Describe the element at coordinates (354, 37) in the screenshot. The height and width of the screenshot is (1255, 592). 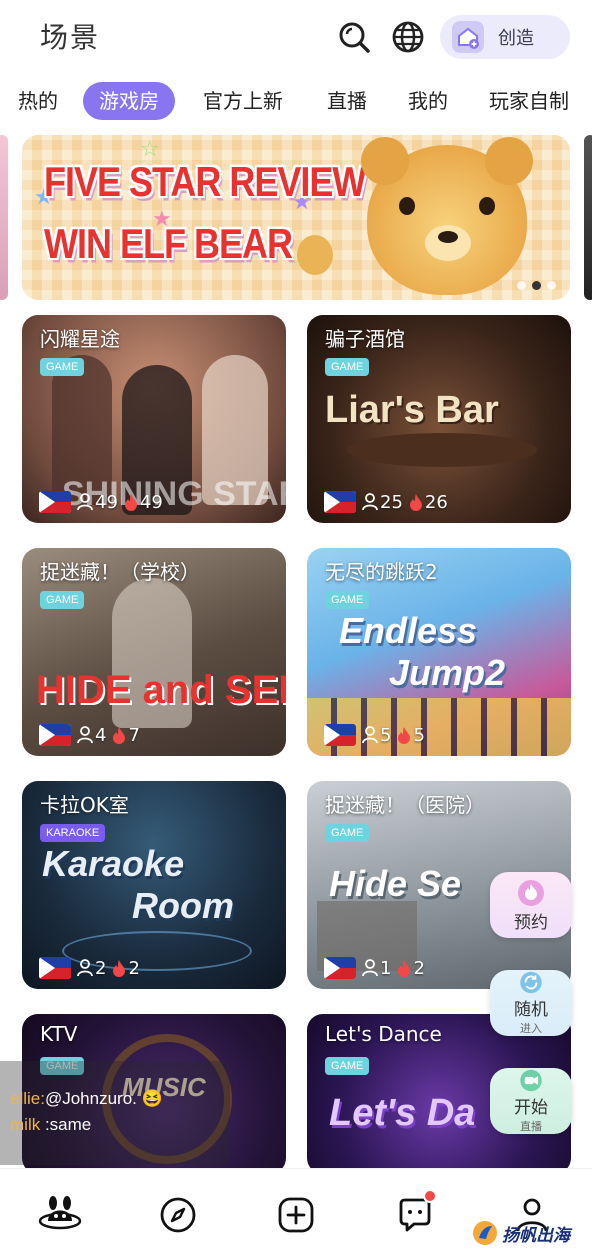
I see `search-icon` at that location.